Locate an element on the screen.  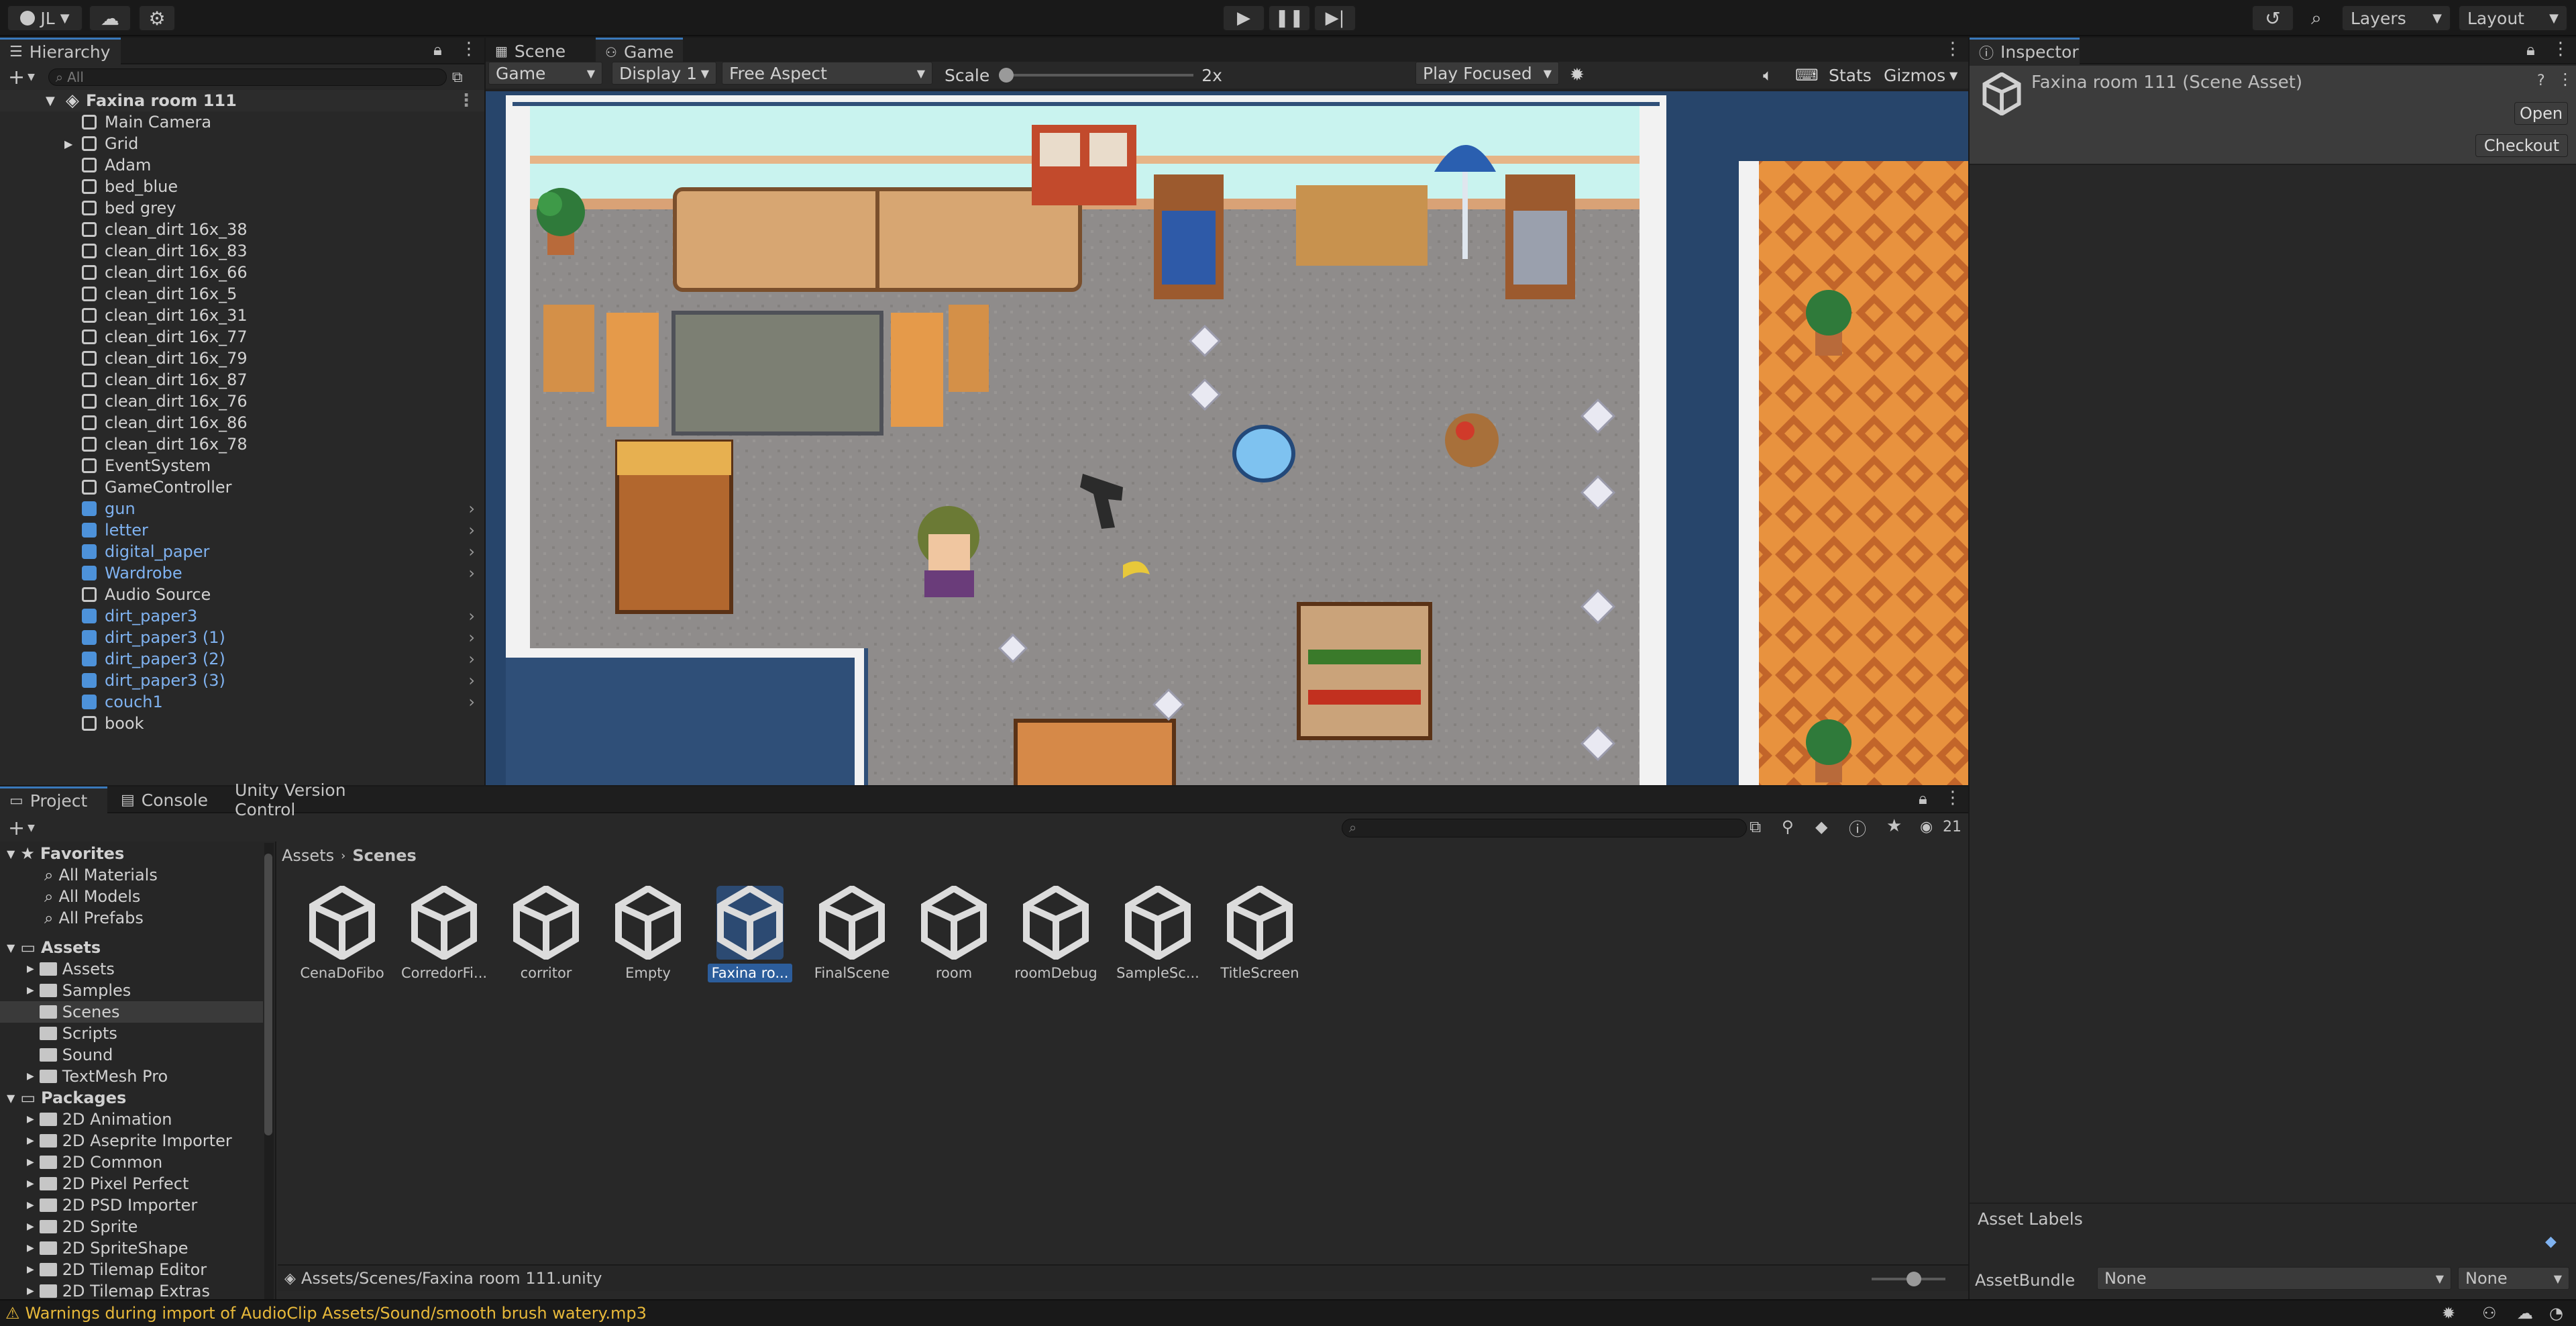
tab-inspector: ⓘ Inspector is located at coordinates (2025, 51).